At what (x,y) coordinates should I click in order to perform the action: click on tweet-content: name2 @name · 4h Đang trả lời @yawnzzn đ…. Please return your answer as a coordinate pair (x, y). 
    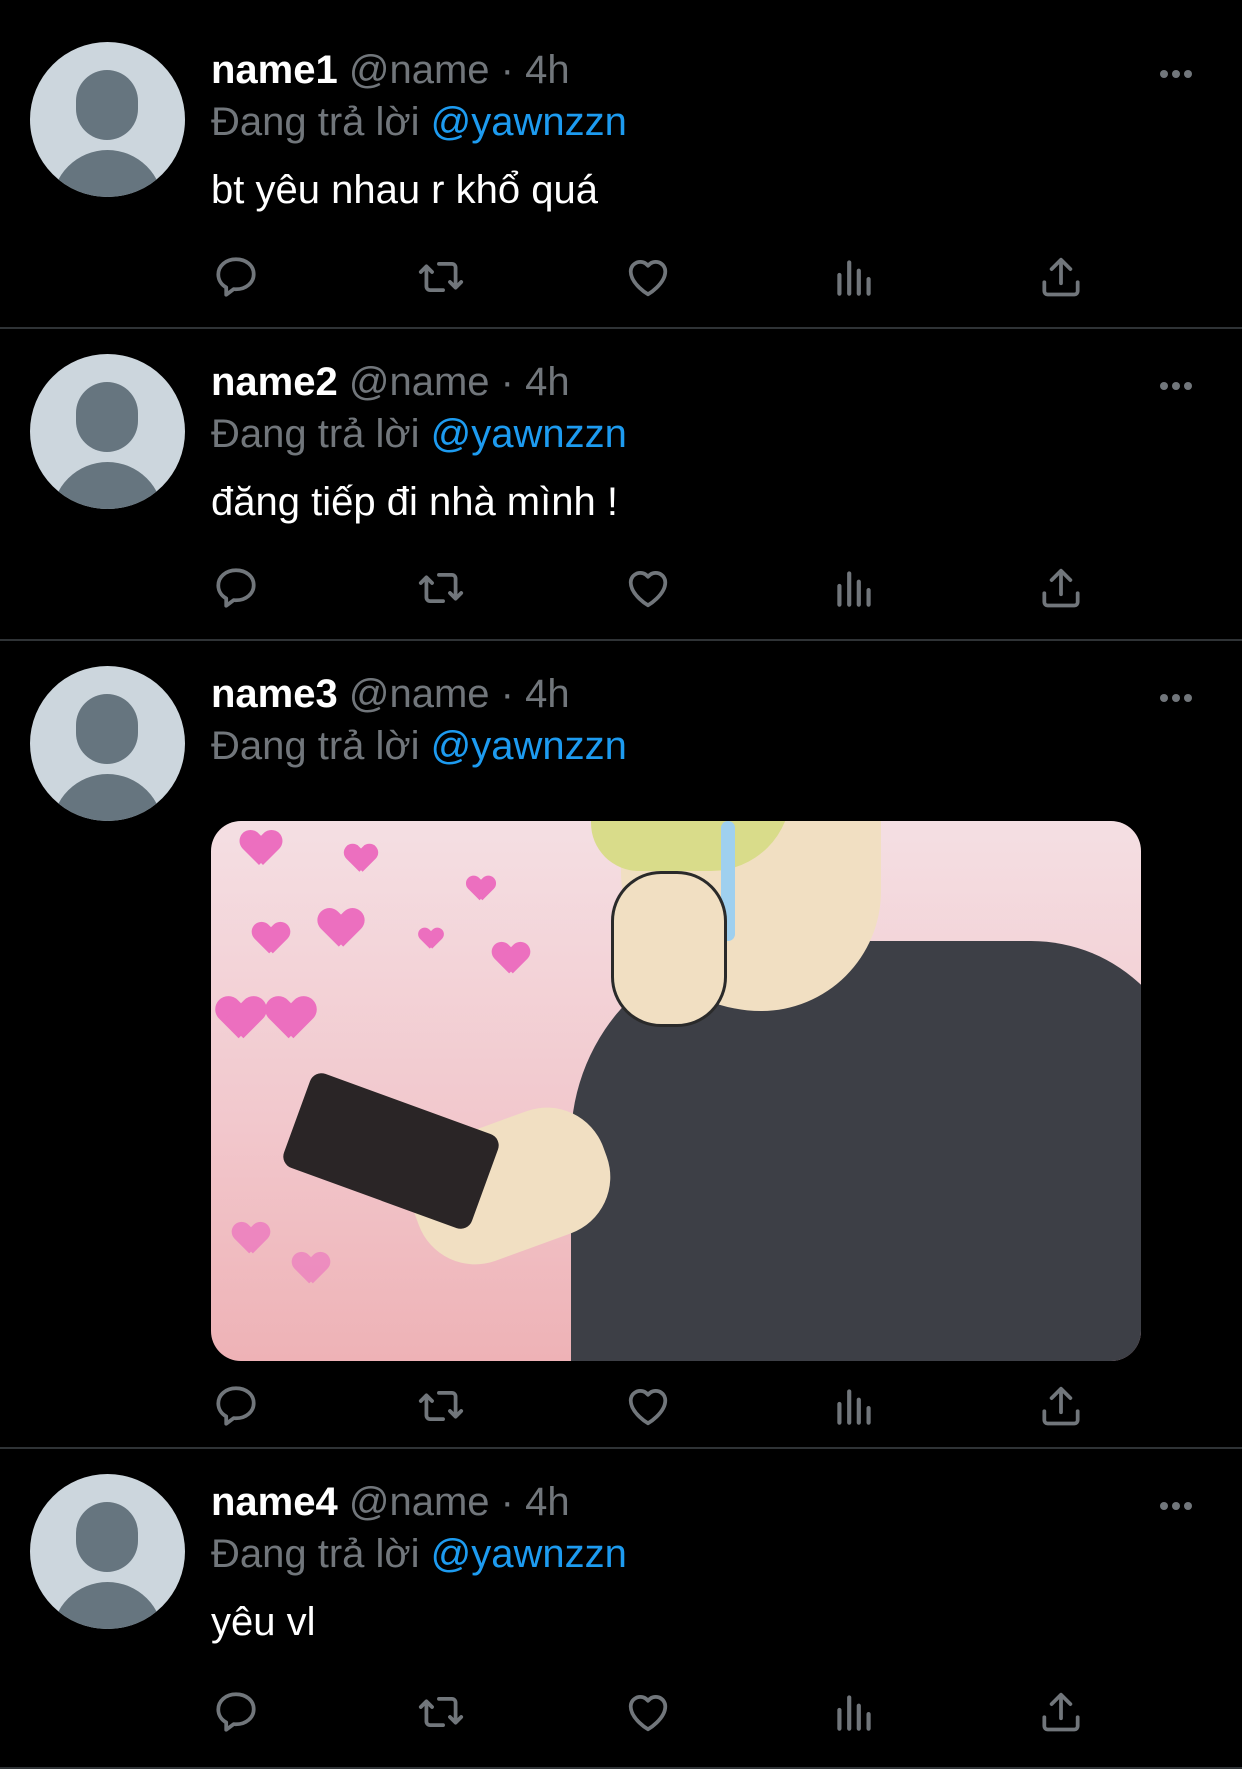
    Looking at the image, I should click on (711, 442).